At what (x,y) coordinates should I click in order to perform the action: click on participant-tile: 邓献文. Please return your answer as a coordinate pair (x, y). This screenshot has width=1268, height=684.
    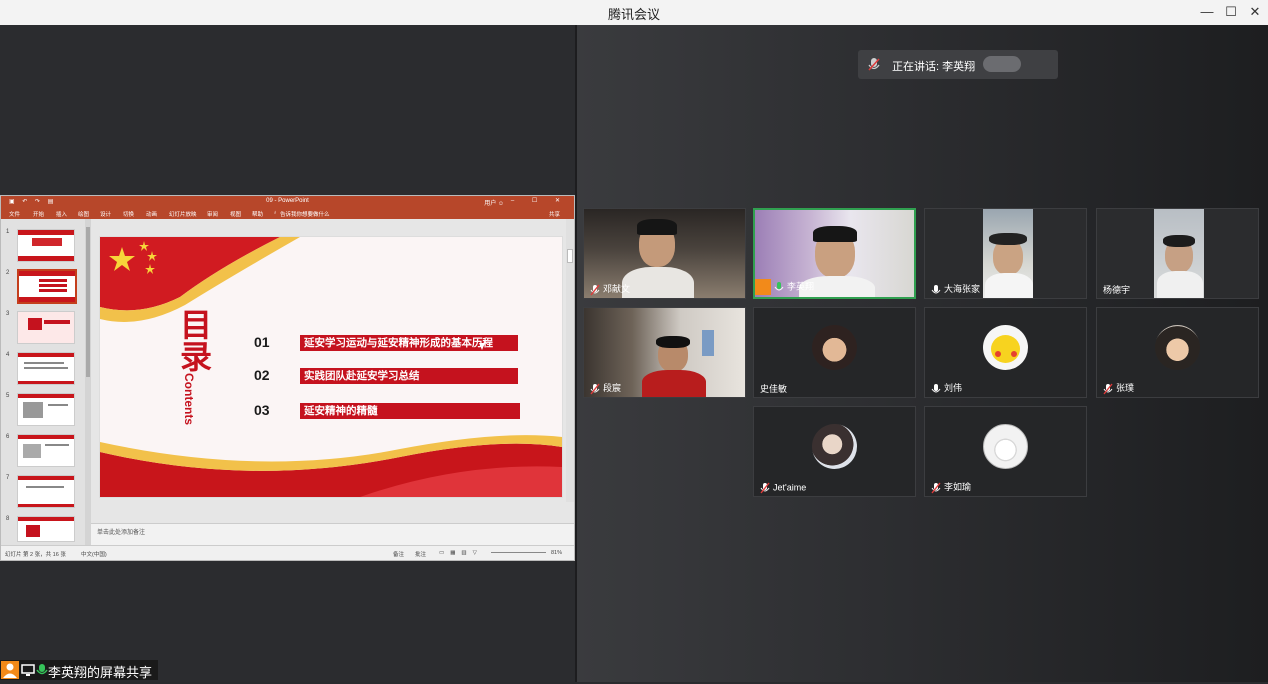
    Looking at the image, I should click on (664, 253).